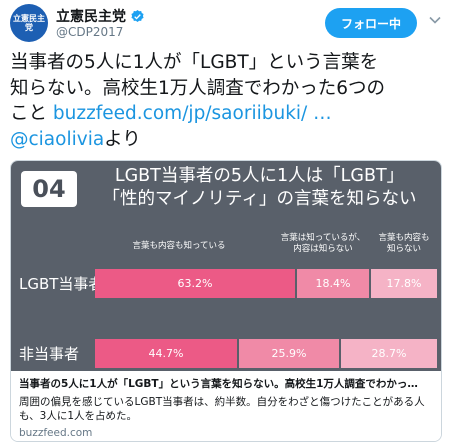 The width and height of the screenshot is (450, 445). What do you see at coordinates (259, 199) in the screenshot?
I see `image-title-line-2: 「性的マイノリティ」の言葉を知らない` at bounding box center [259, 199].